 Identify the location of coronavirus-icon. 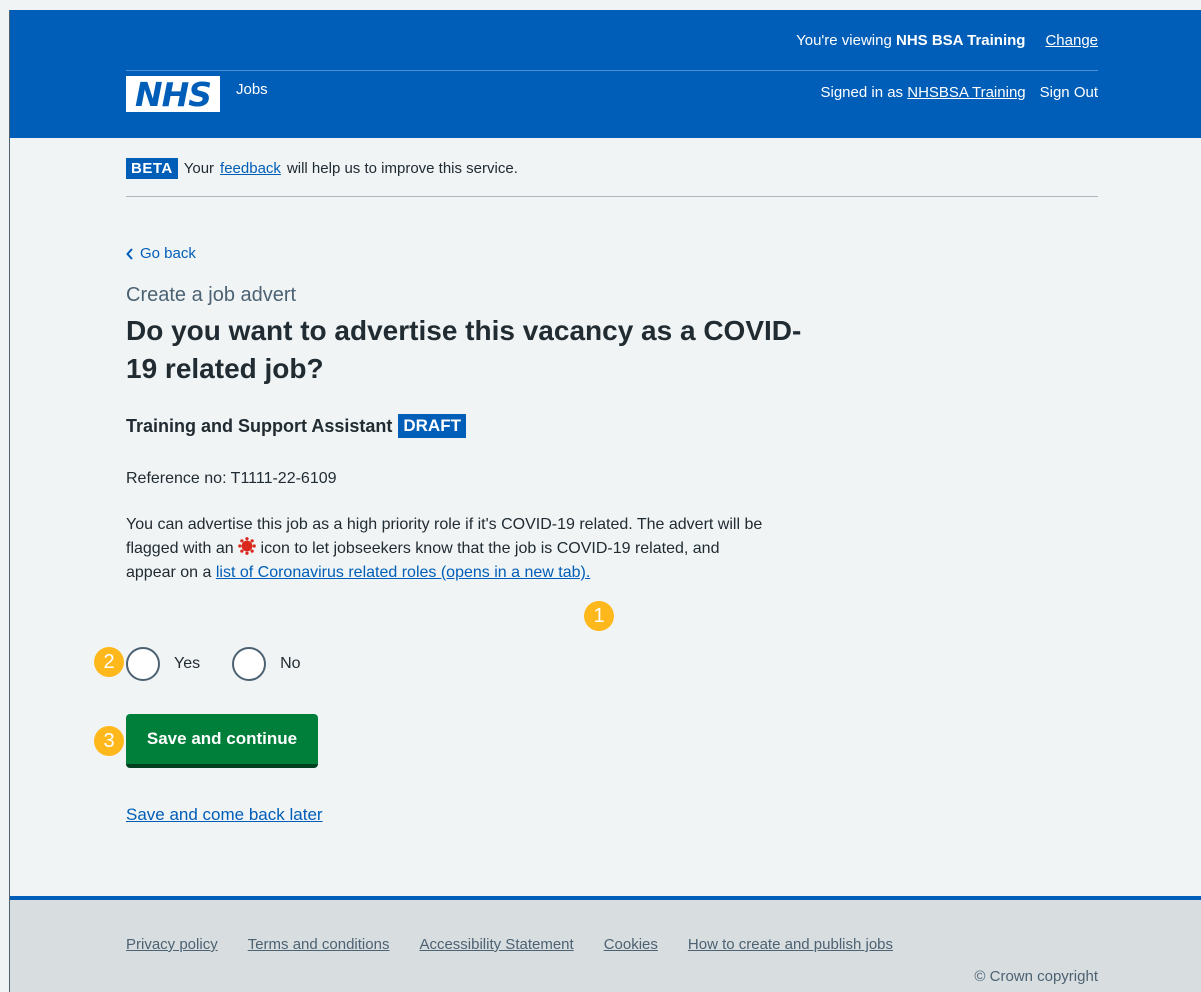
(247, 546).